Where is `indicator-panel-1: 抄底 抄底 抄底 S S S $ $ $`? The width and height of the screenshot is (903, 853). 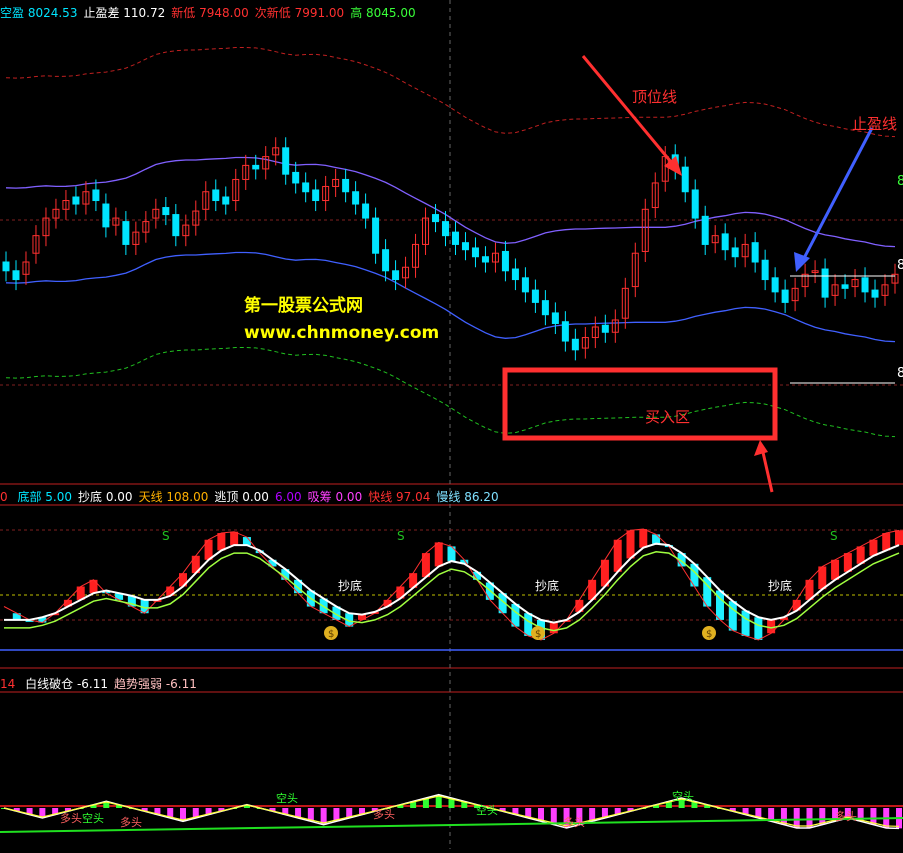
indicator-panel-1: 抄底 抄底 抄底 S S S $ $ $ is located at coordinates (451, 589).